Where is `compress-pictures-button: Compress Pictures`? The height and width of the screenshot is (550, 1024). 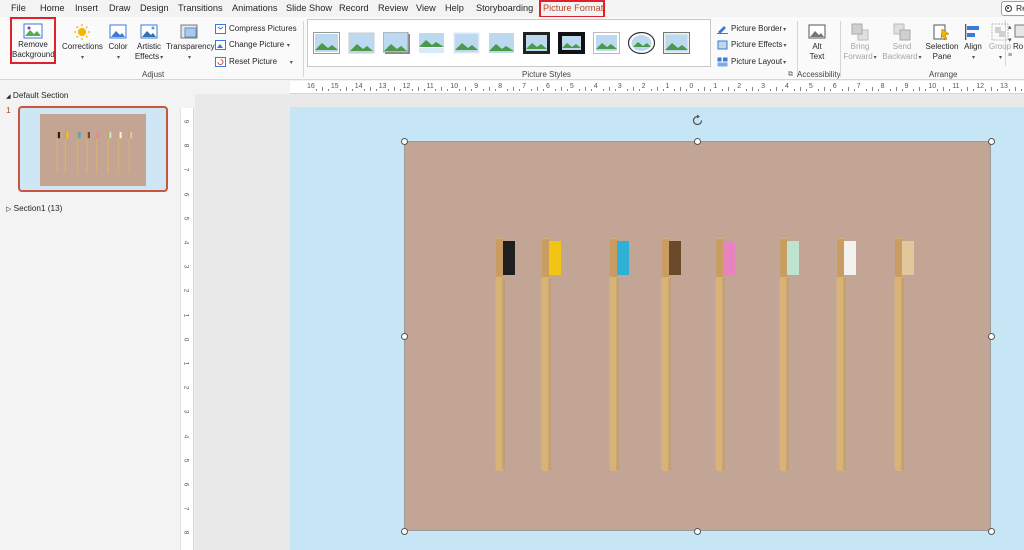 compress-pictures-button: Compress Pictures is located at coordinates (256, 28).